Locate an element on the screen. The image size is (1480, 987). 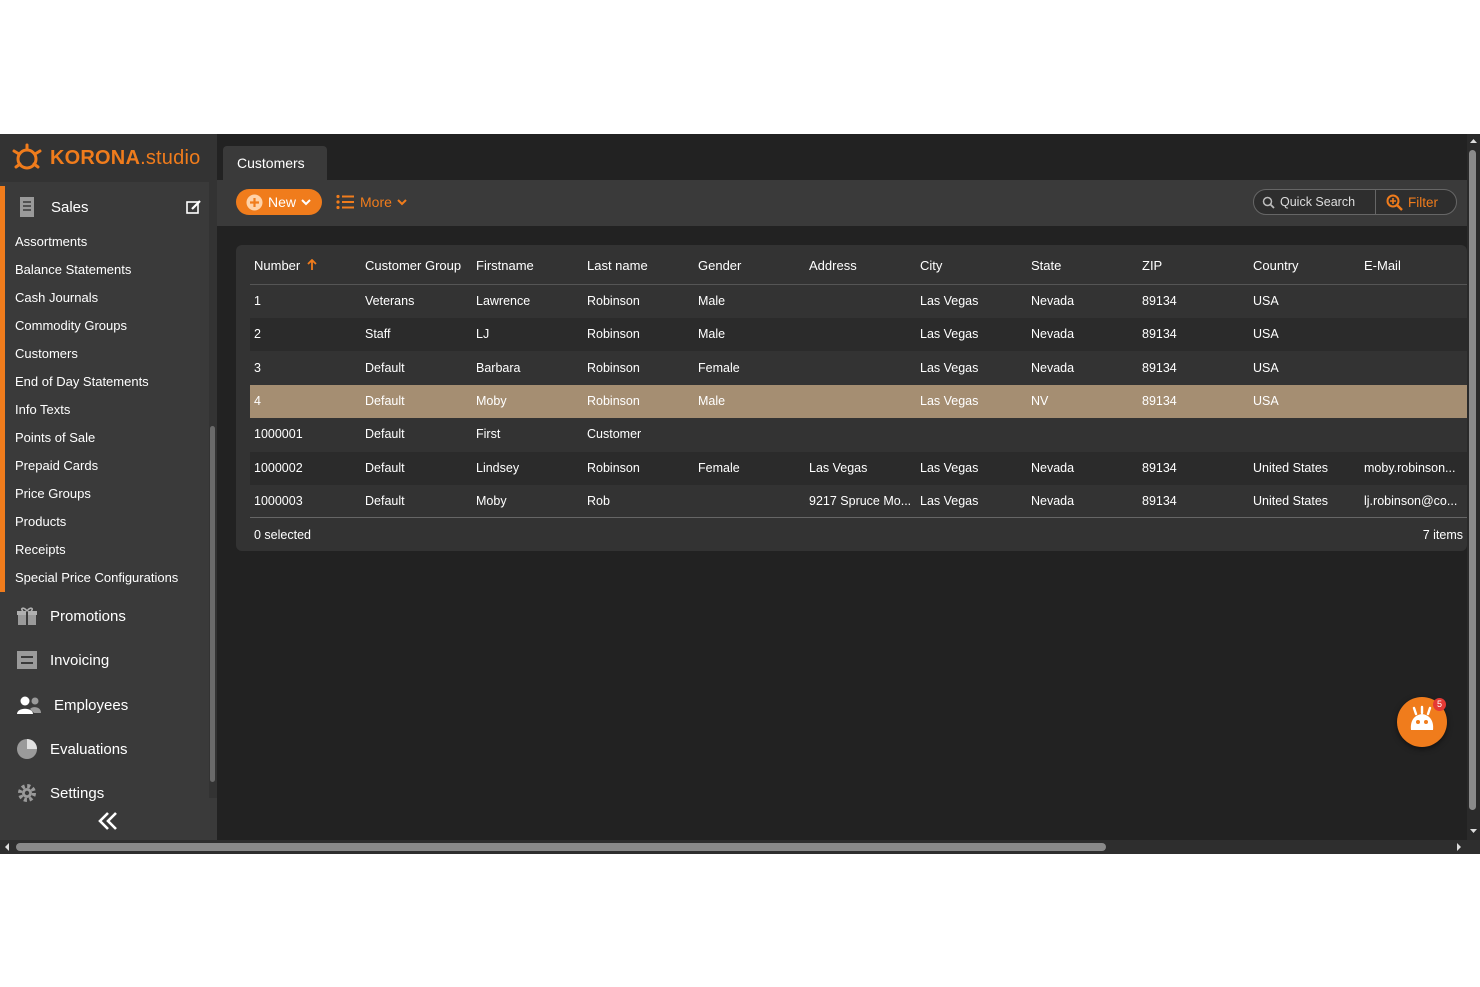
more-button: More is located at coordinates (372, 202).